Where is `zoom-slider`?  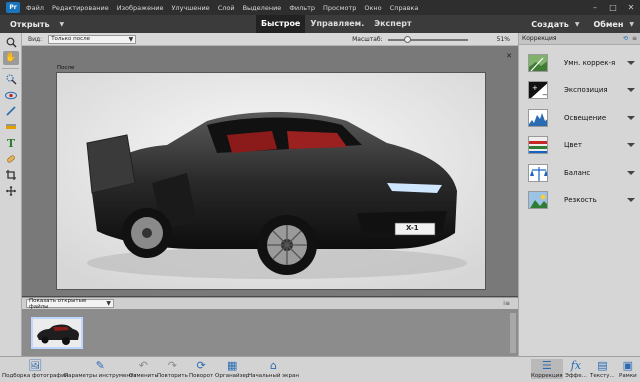
zoom-slider is located at coordinates (427, 39).